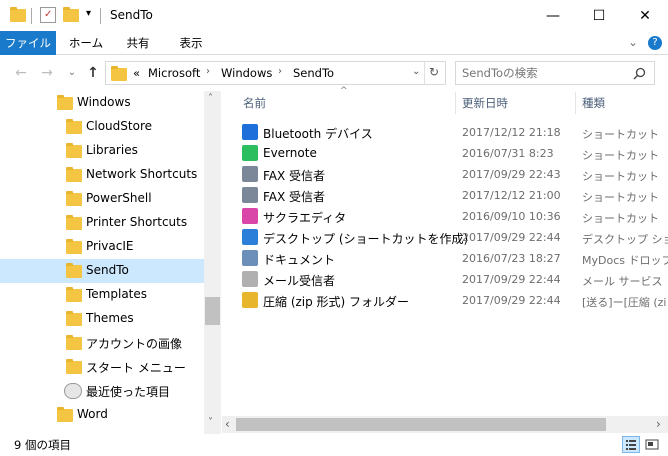 The image size is (668, 456). I want to click on search-box, so click(555, 73).